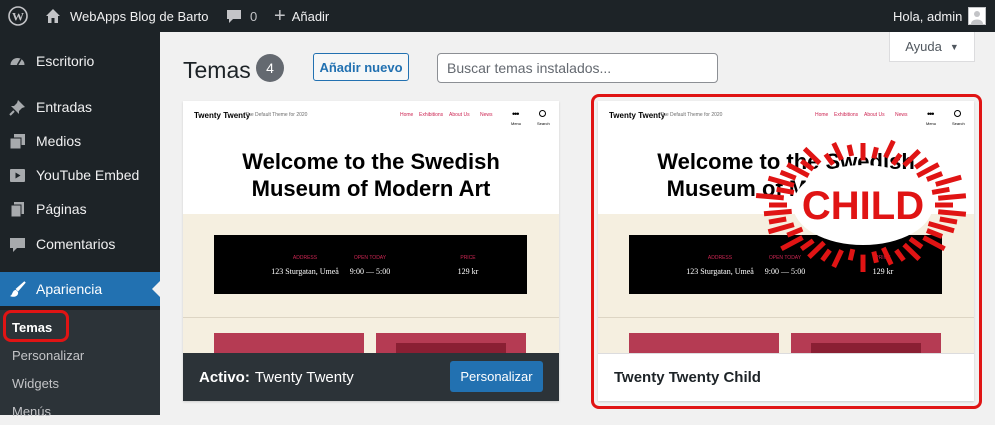 The width and height of the screenshot is (995, 425). What do you see at coordinates (88, 175) in the screenshot?
I see `menu-label: YouTube Embed` at bounding box center [88, 175].